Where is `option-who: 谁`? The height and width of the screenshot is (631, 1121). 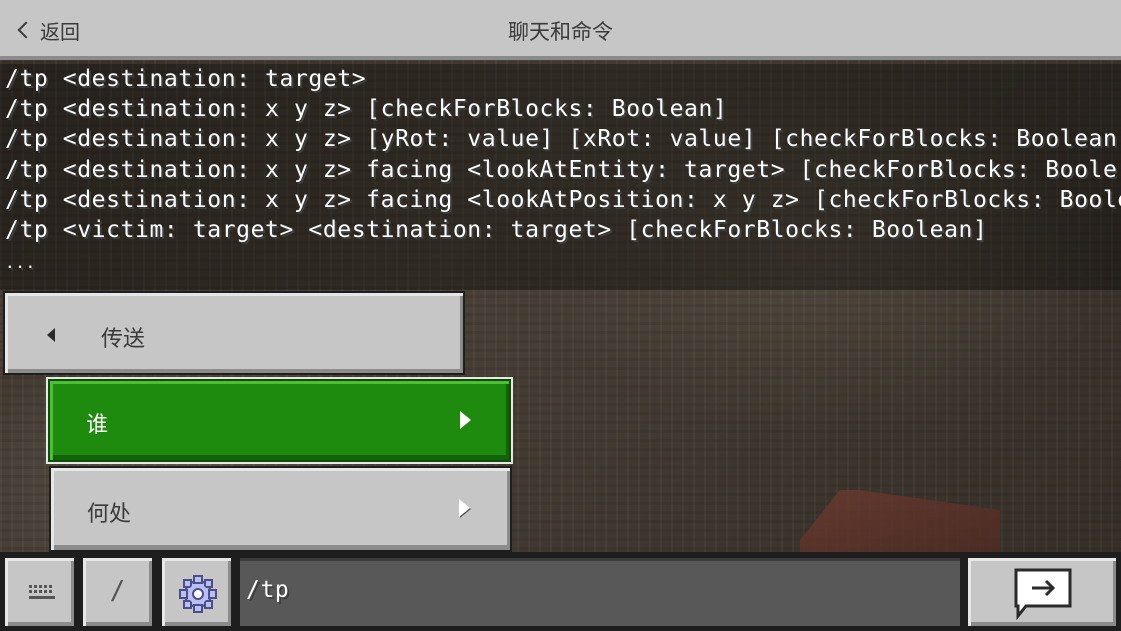
option-who: 谁 is located at coordinates (279, 420).